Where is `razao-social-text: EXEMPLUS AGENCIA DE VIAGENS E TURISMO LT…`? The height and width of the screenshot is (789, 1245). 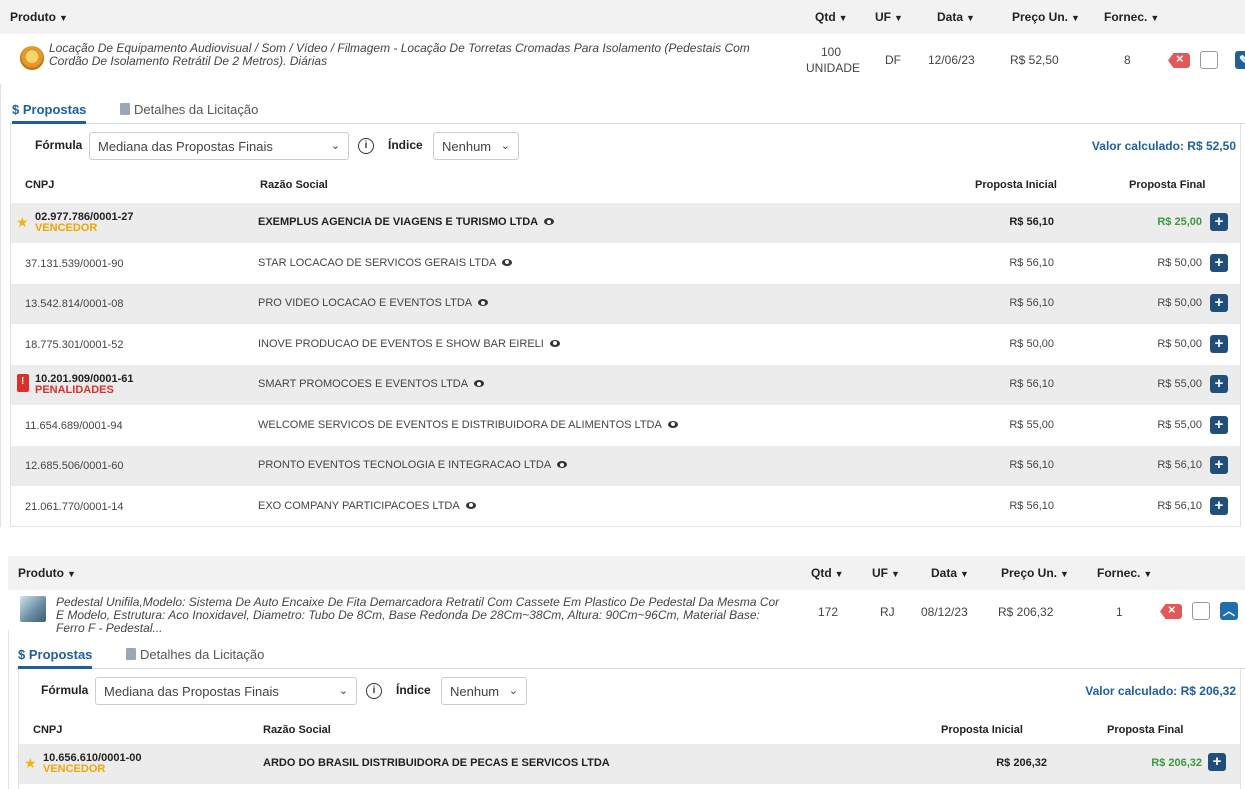
razao-social-text: EXEMPLUS AGENCIA DE VIAGENS E TURISMO LT… is located at coordinates (398, 222).